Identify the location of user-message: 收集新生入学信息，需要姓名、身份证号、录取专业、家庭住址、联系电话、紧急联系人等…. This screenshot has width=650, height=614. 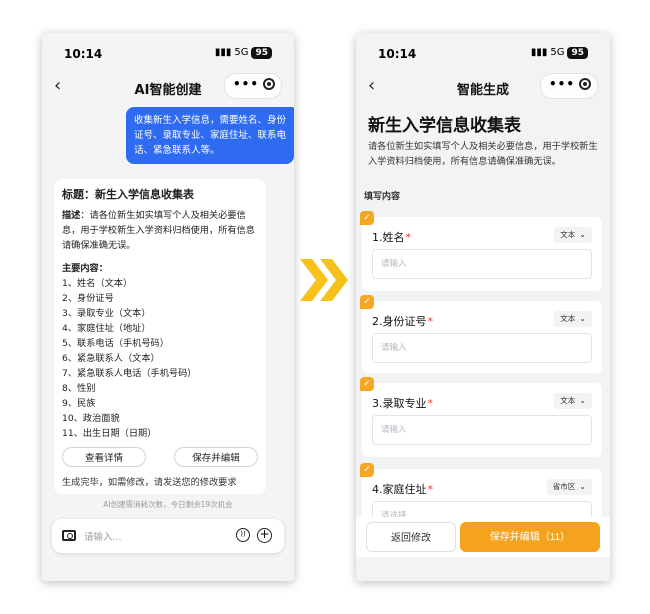
(210, 135).